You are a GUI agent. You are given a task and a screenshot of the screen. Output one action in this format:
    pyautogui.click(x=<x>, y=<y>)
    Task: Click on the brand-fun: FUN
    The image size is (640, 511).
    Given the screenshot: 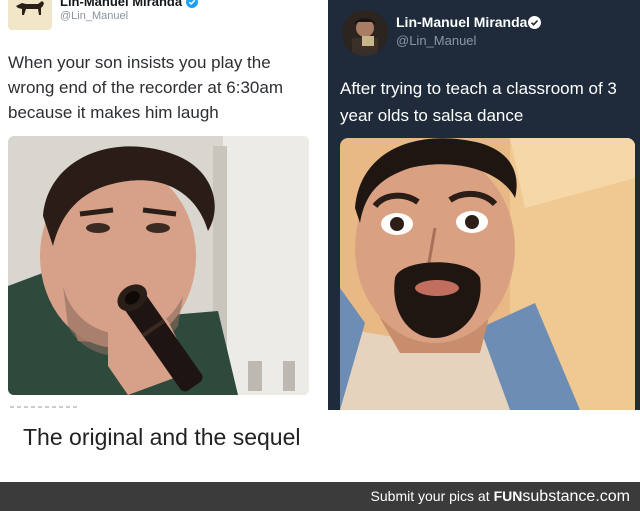 What is the action you would take?
    pyautogui.click(x=508, y=496)
    